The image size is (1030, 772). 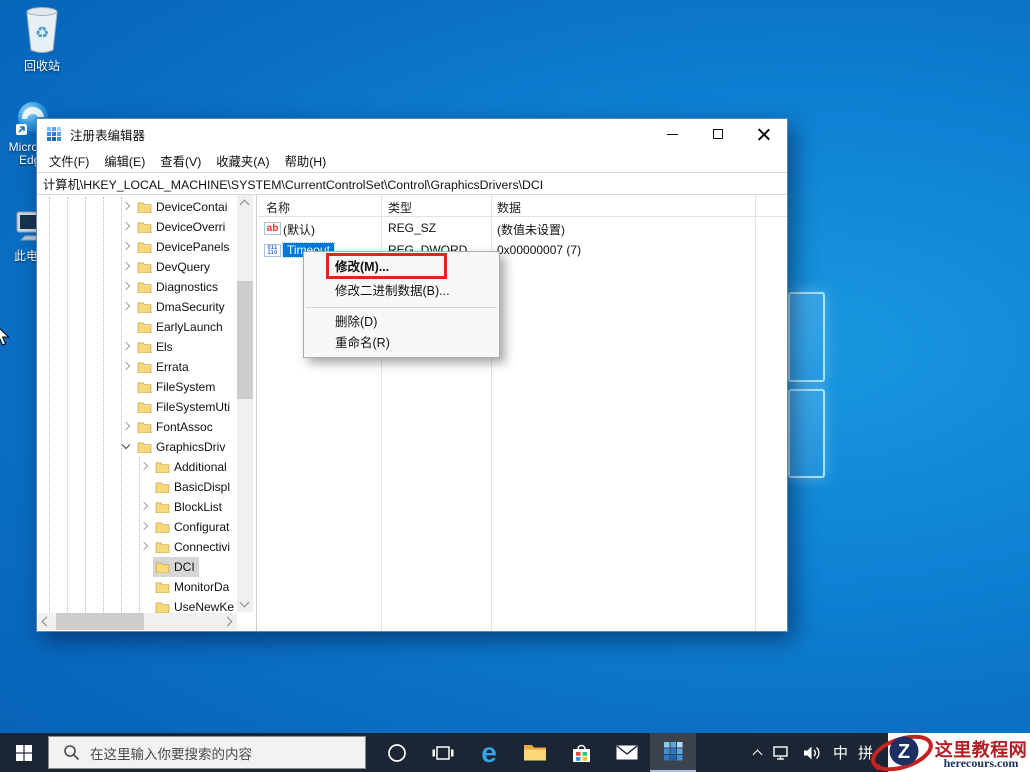 I want to click on context-menu-item-rename: 重命名(R), so click(x=401, y=343).